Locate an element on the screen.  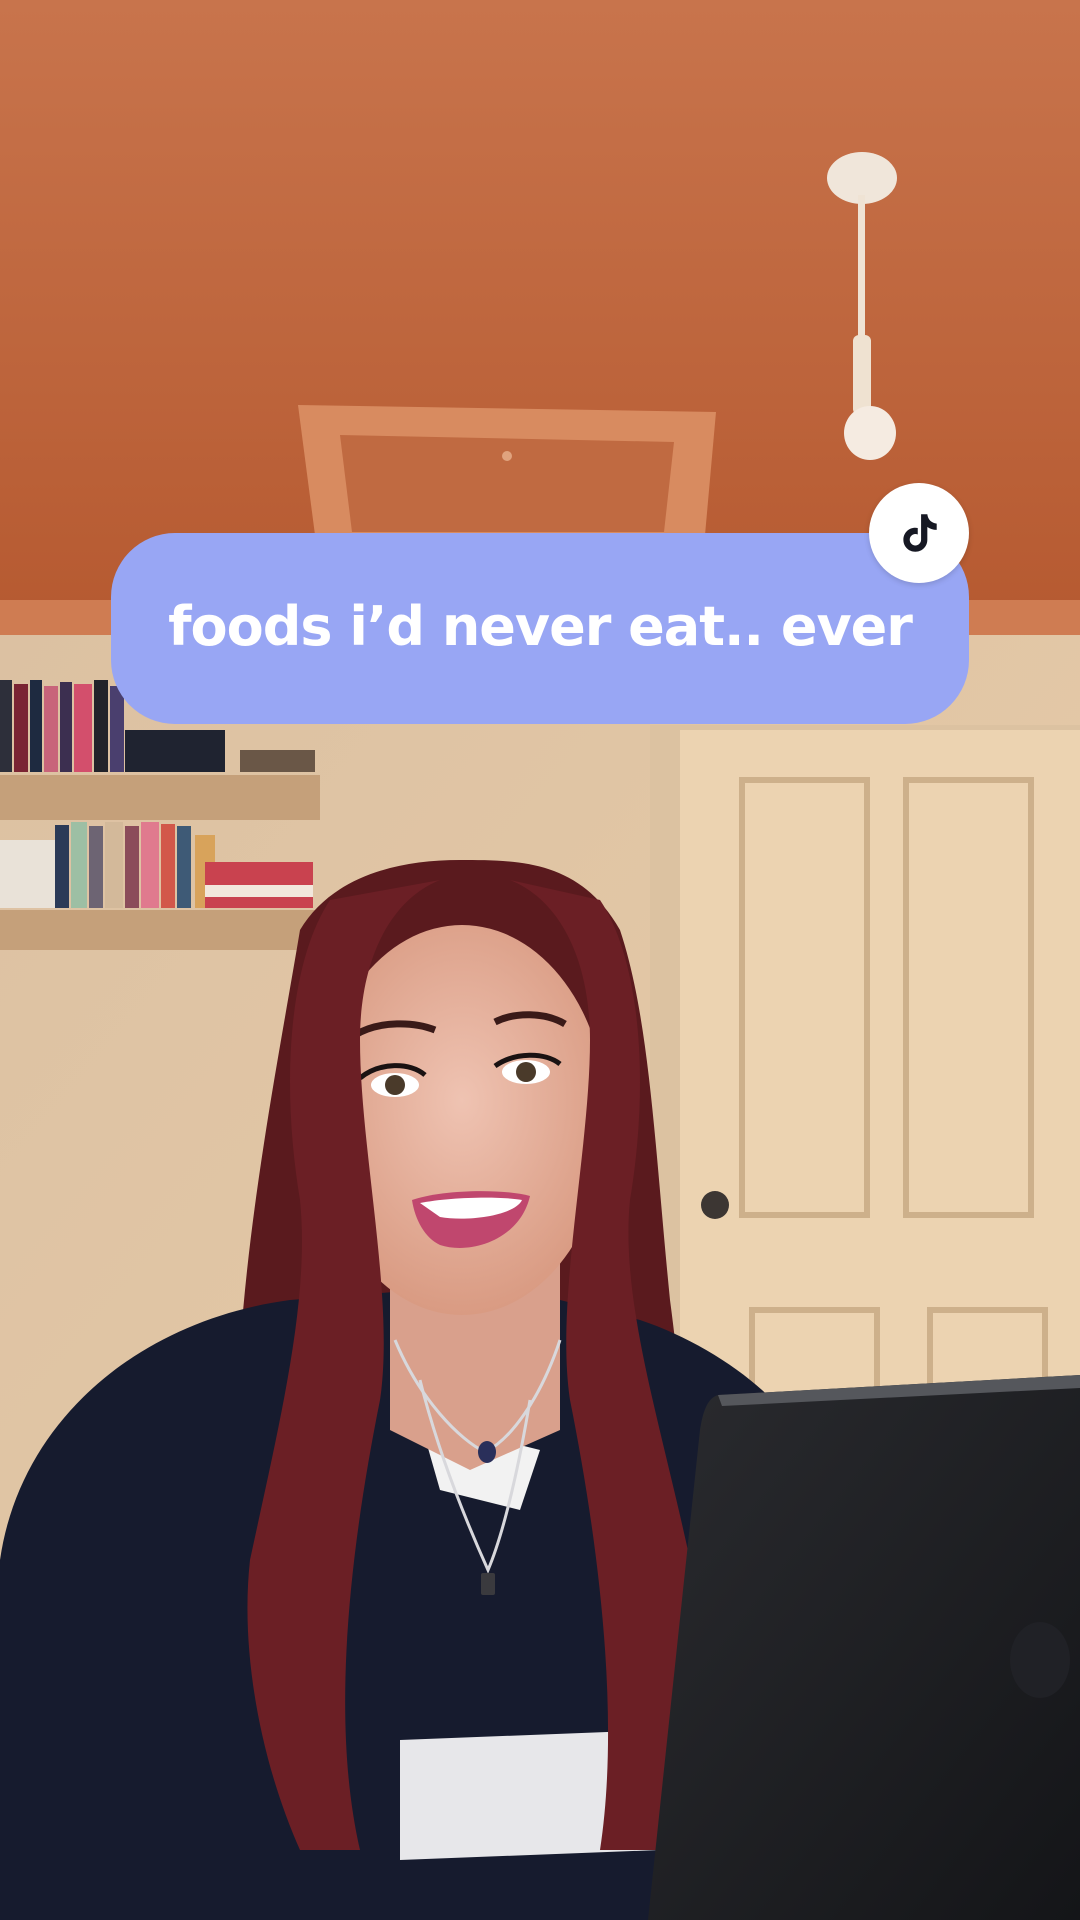
caption-bubble: foods i’d never eat.. ever is located at coordinates (540, 628).